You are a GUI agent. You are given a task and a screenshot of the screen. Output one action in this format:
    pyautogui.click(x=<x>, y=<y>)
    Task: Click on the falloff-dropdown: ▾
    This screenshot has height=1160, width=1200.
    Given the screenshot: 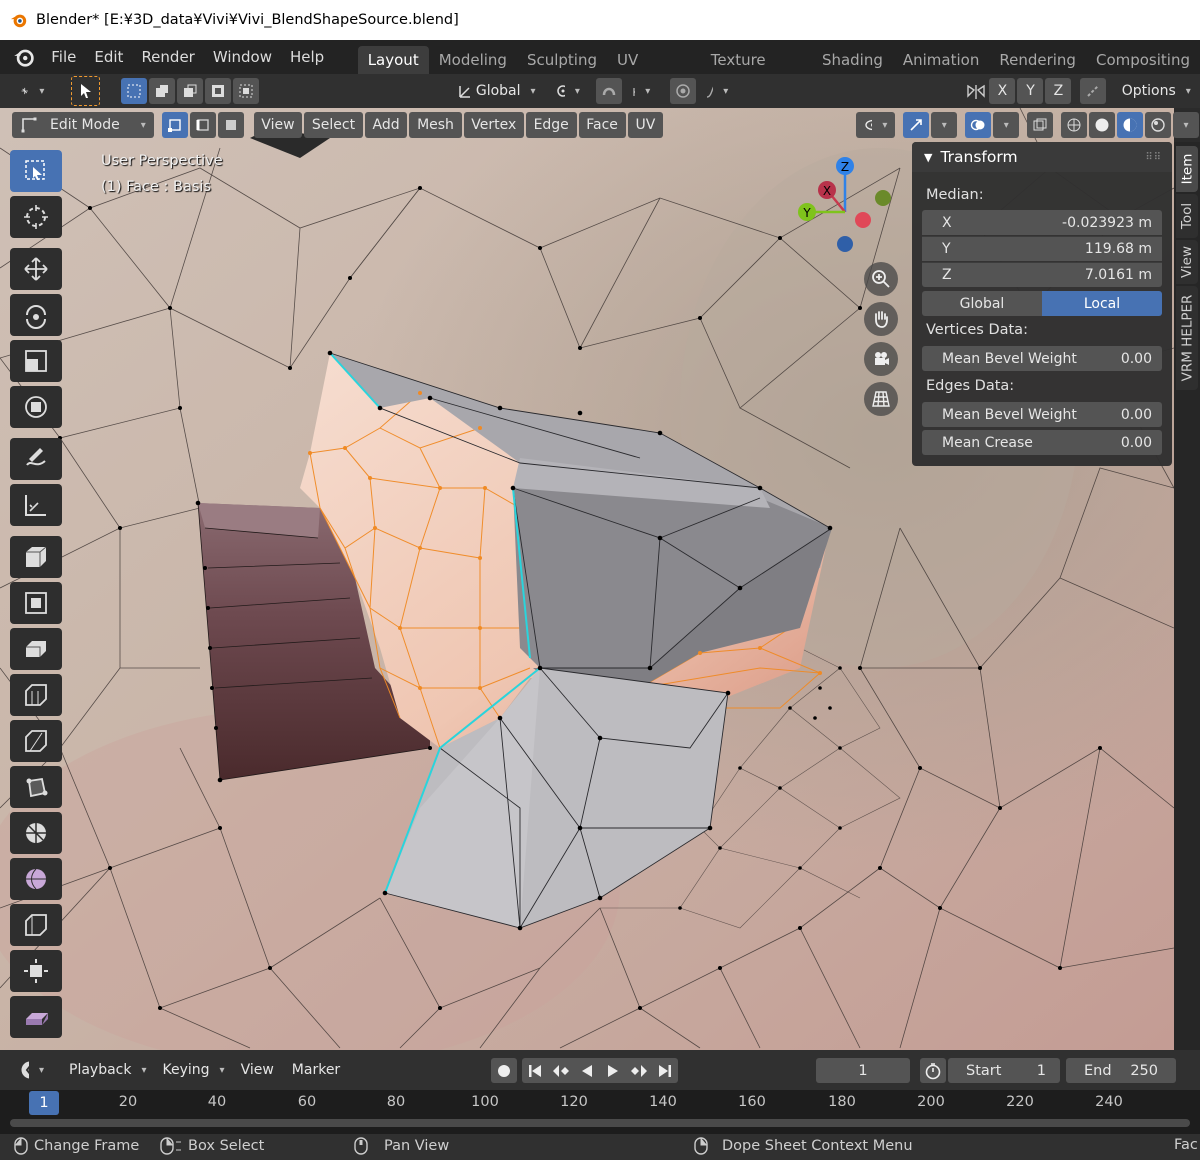 What is the action you would take?
    pyautogui.click(x=717, y=91)
    